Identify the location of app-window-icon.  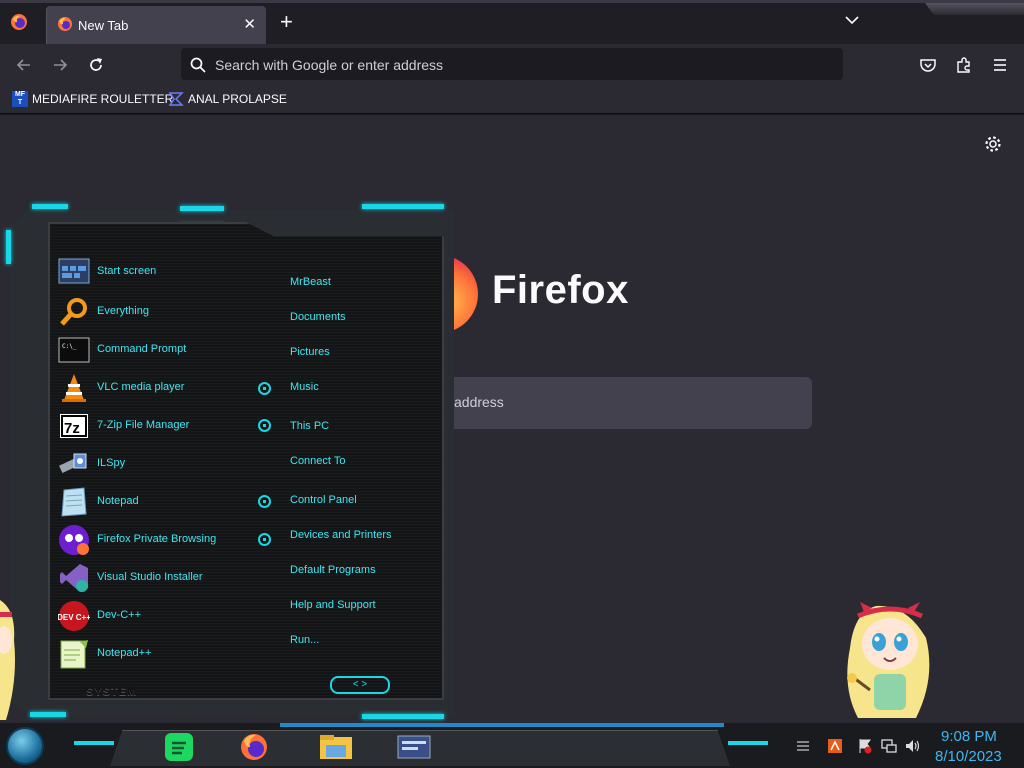
(414, 747).